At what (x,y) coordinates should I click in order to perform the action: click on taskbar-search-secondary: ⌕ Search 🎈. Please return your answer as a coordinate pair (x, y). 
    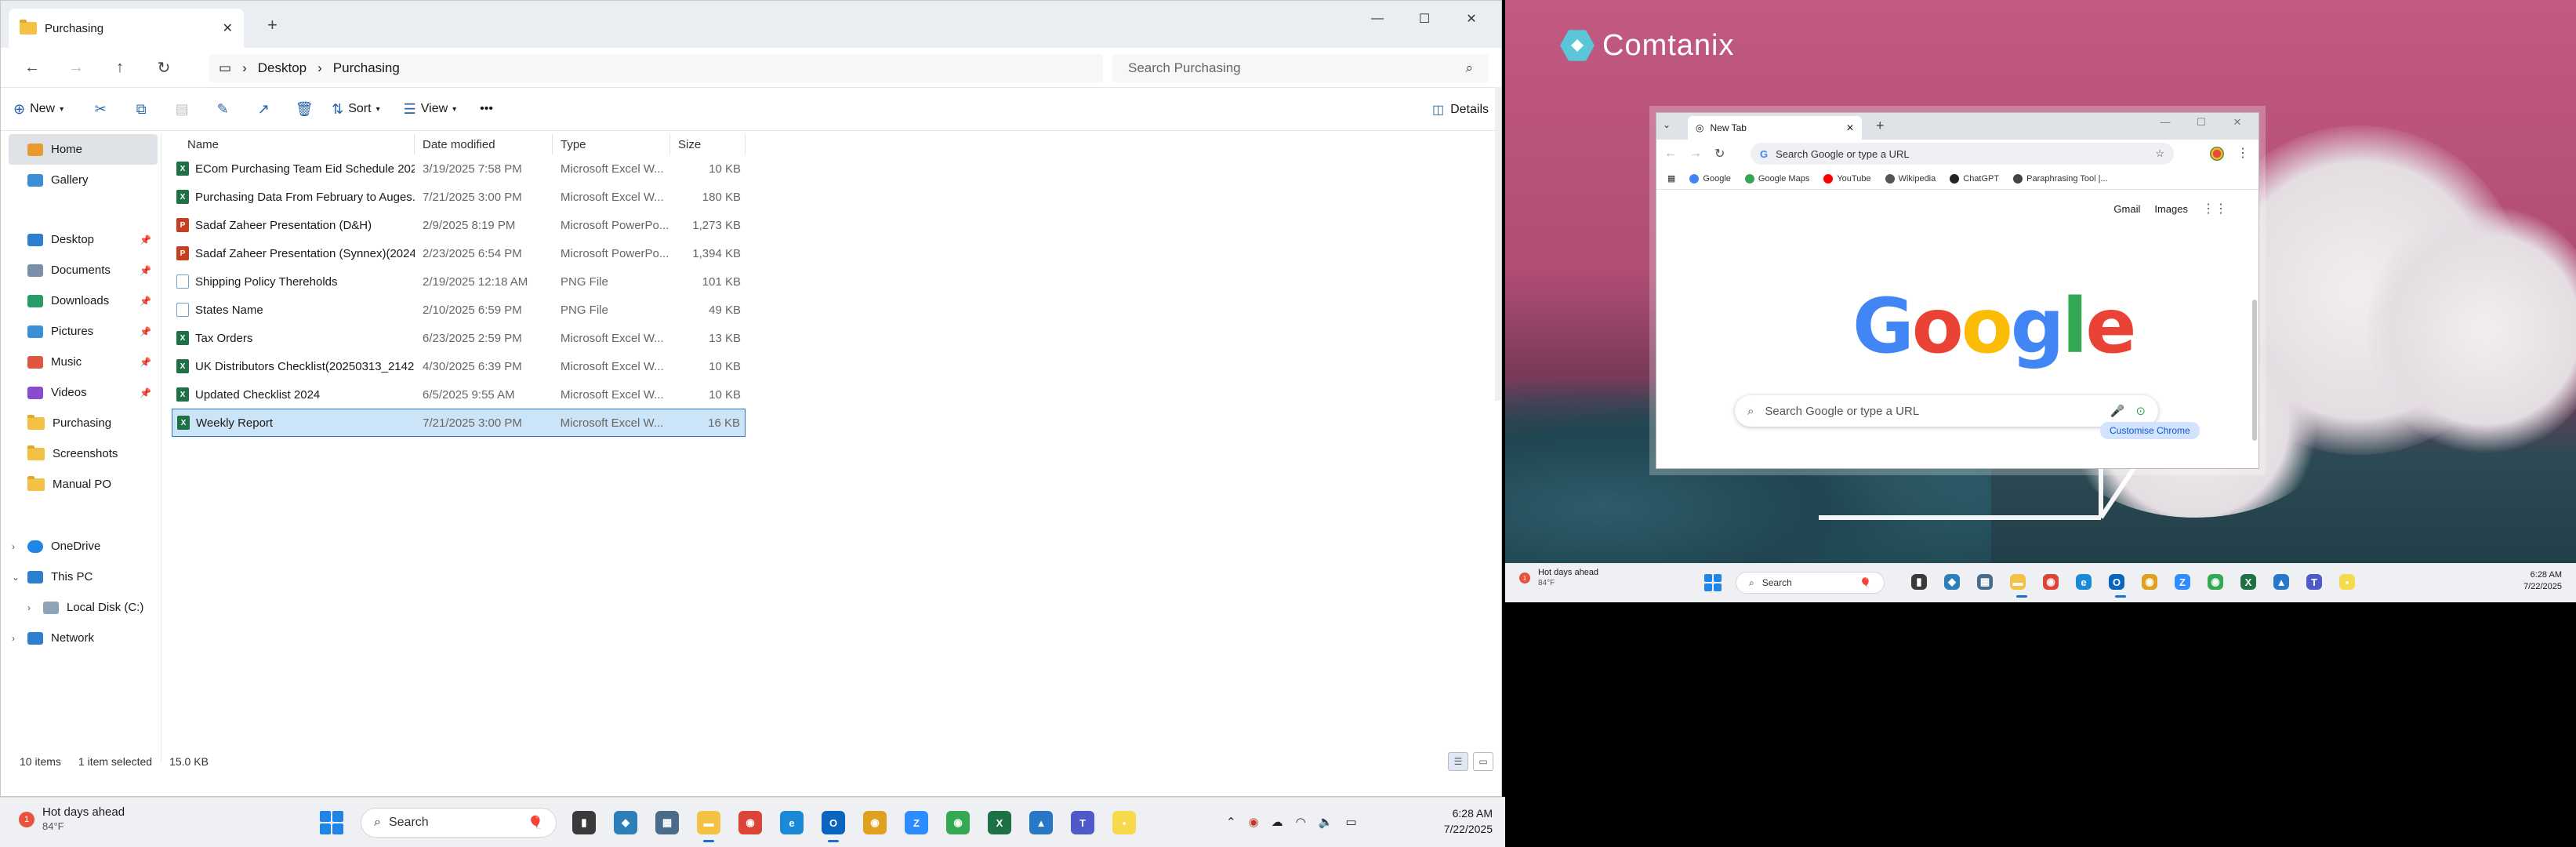
    Looking at the image, I should click on (1810, 583).